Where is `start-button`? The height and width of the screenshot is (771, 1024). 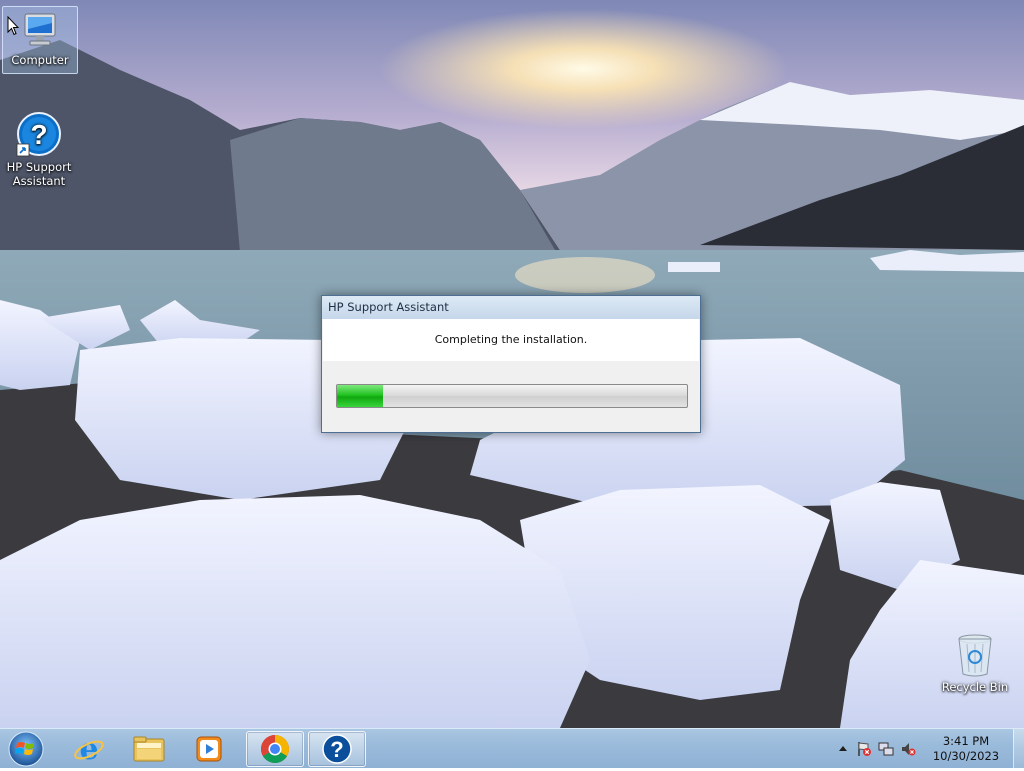
start-button is located at coordinates (26, 749).